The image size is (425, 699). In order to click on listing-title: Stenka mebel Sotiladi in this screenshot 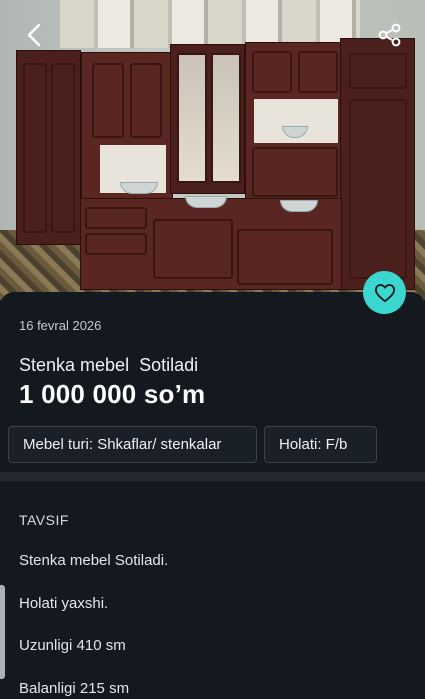, I will do `click(109, 365)`.